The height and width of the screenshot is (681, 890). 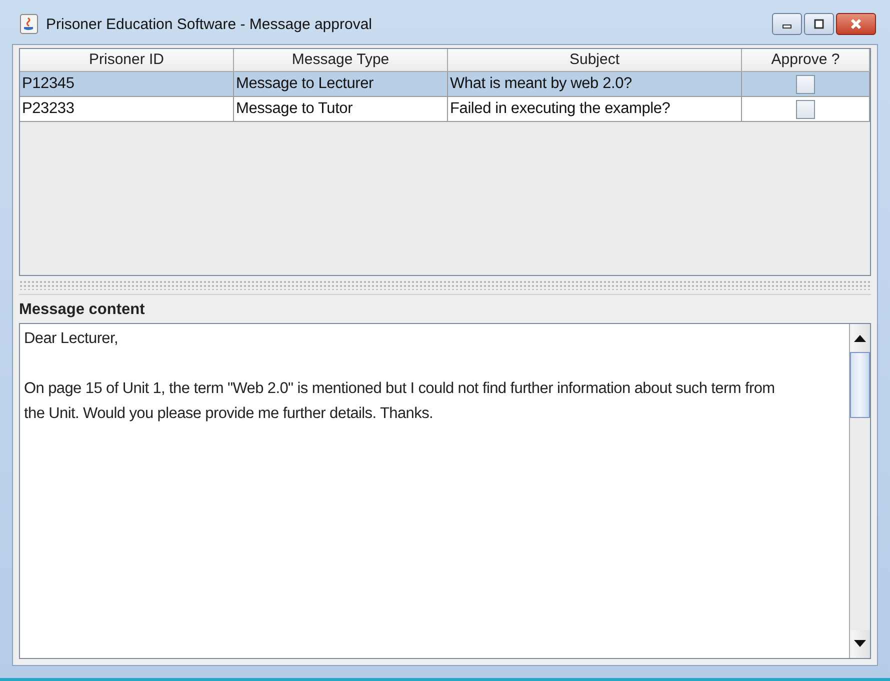 I want to click on maximize-button, so click(x=819, y=24).